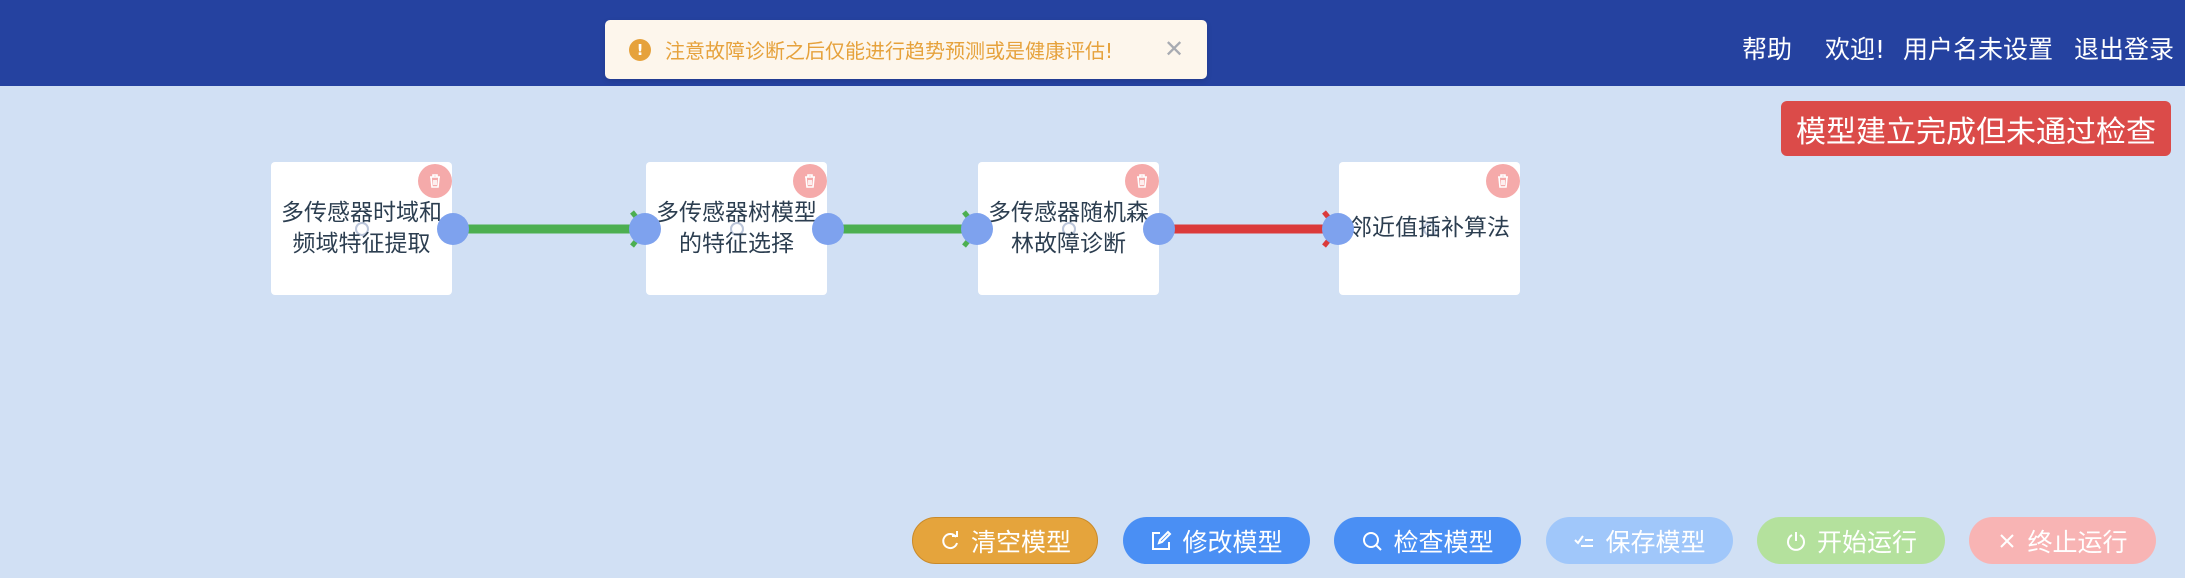 The height and width of the screenshot is (578, 2185). Describe the element at coordinates (1655, 542) in the screenshot. I see `save-model-label: 保存模型` at that location.